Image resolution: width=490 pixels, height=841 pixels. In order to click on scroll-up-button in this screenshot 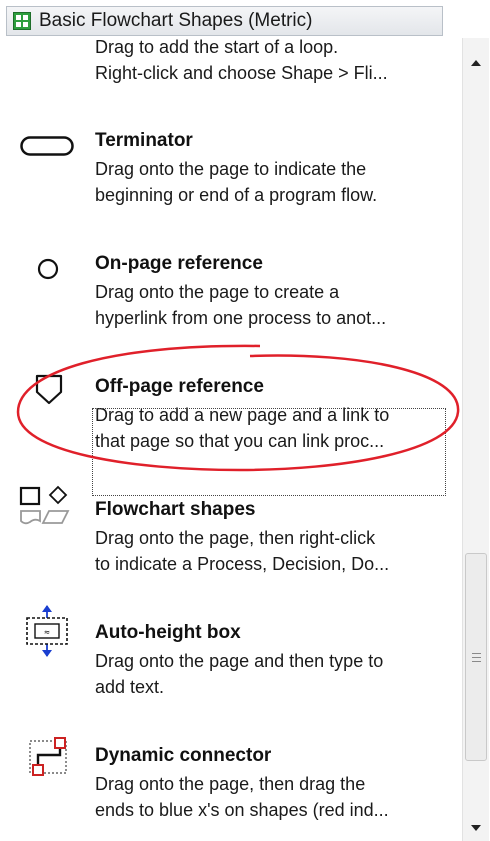, I will do `click(476, 63)`.